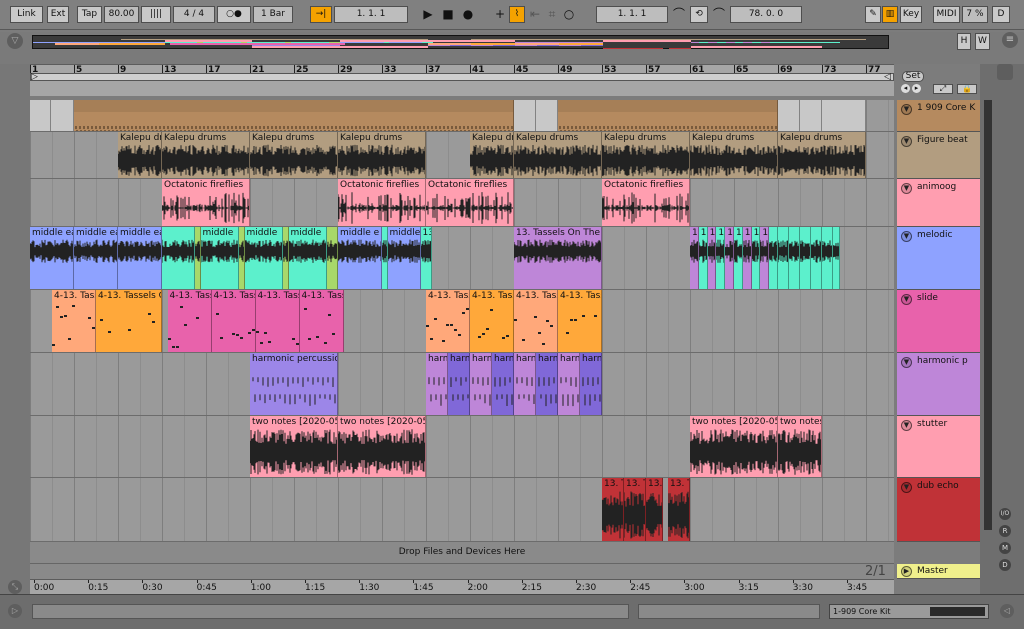 Image resolution: width=1024 pixels, height=629 pixels. I want to click on tempo-field: 80.00, so click(121, 14).